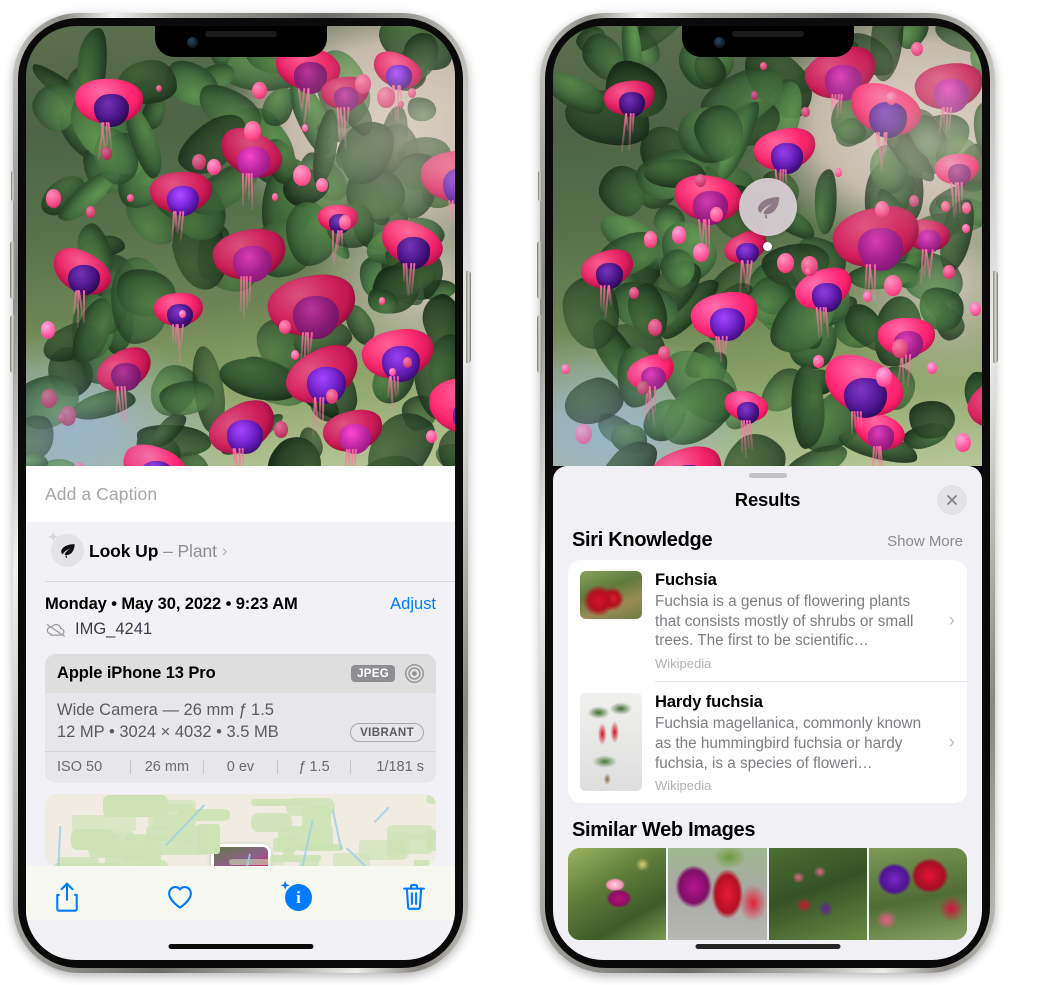  Describe the element at coordinates (68, 551) in the screenshot. I see `leaf-icon` at that location.